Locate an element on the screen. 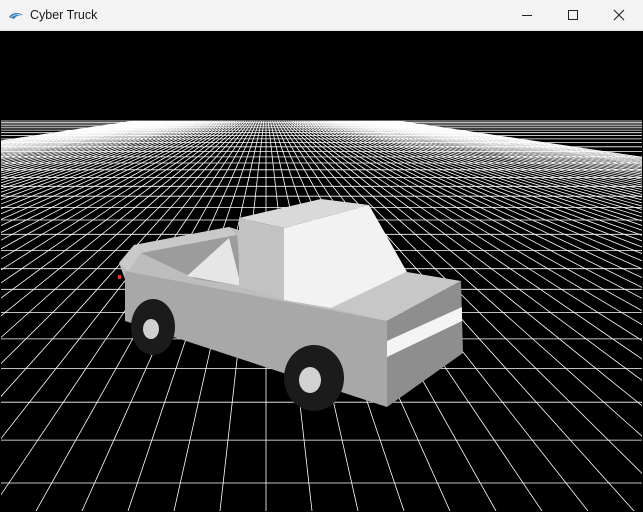 This screenshot has width=643, height=512. close-button is located at coordinates (619, 15).